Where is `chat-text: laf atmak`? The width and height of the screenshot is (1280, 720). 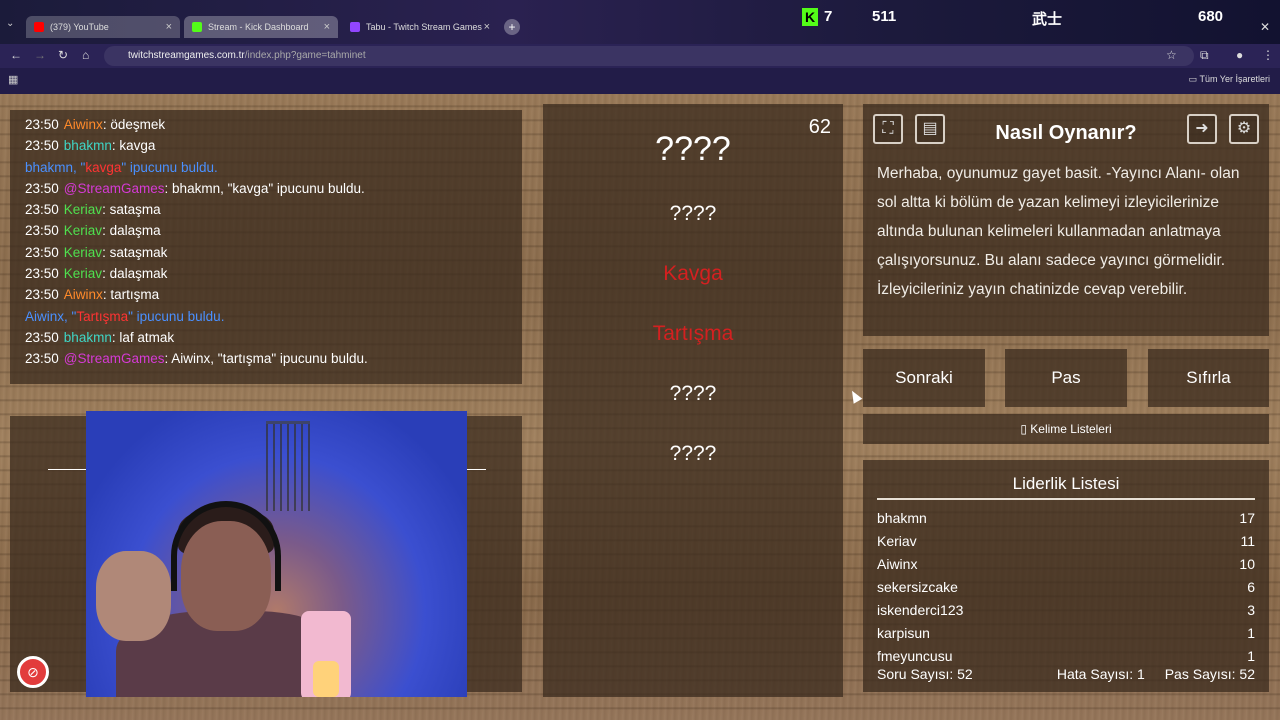
chat-text: laf atmak is located at coordinates (147, 337).